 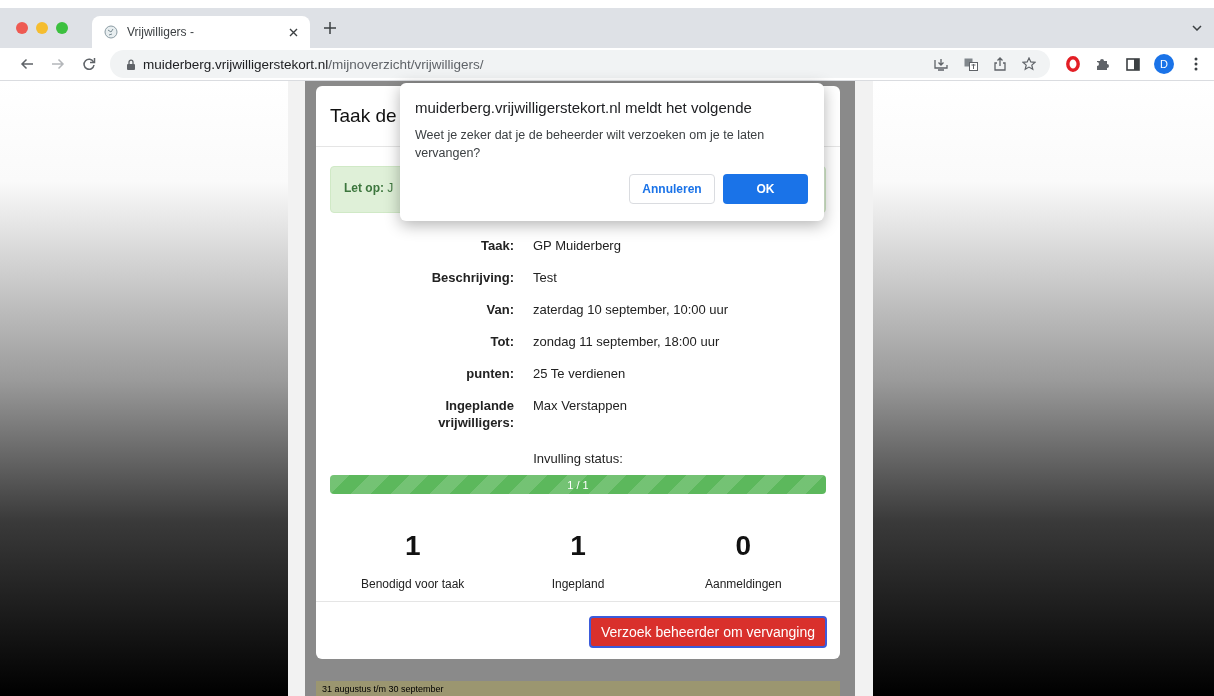 What do you see at coordinates (1103, 64) in the screenshot?
I see `puzzle-icon` at bounding box center [1103, 64].